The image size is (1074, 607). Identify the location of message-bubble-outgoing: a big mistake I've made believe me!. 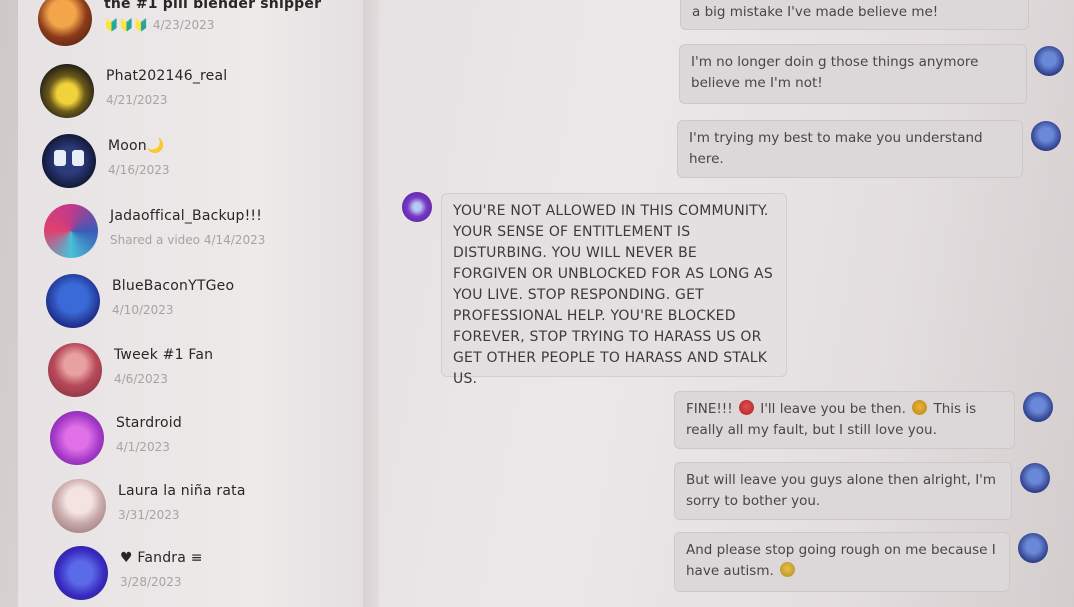
(854, 15).